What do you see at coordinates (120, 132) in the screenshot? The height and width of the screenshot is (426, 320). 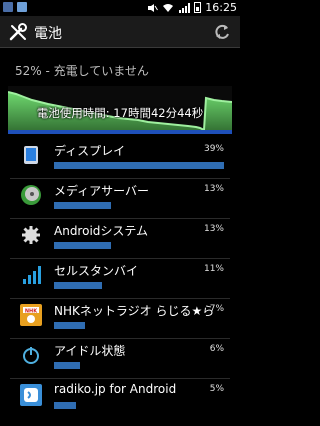 I see `charging-indicator-strip` at bounding box center [120, 132].